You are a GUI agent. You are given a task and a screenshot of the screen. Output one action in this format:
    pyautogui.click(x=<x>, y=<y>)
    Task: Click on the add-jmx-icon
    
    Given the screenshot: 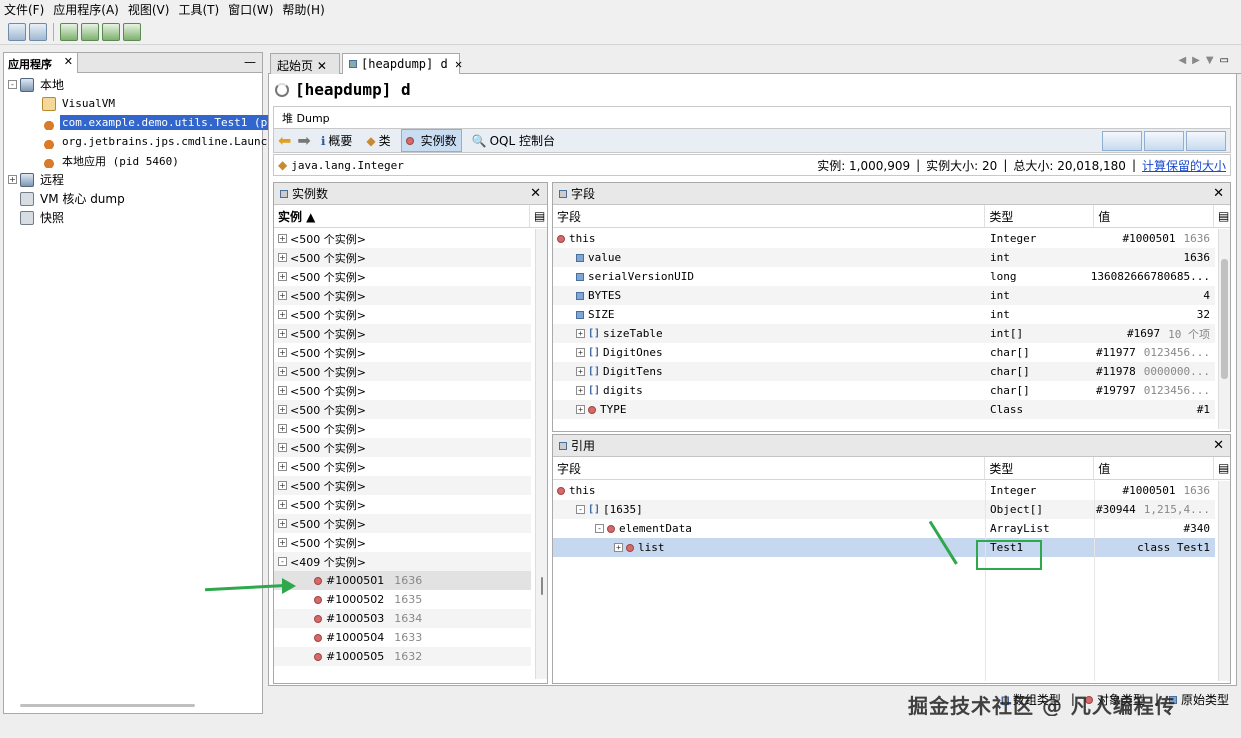 What is the action you would take?
    pyautogui.click(x=69, y=31)
    